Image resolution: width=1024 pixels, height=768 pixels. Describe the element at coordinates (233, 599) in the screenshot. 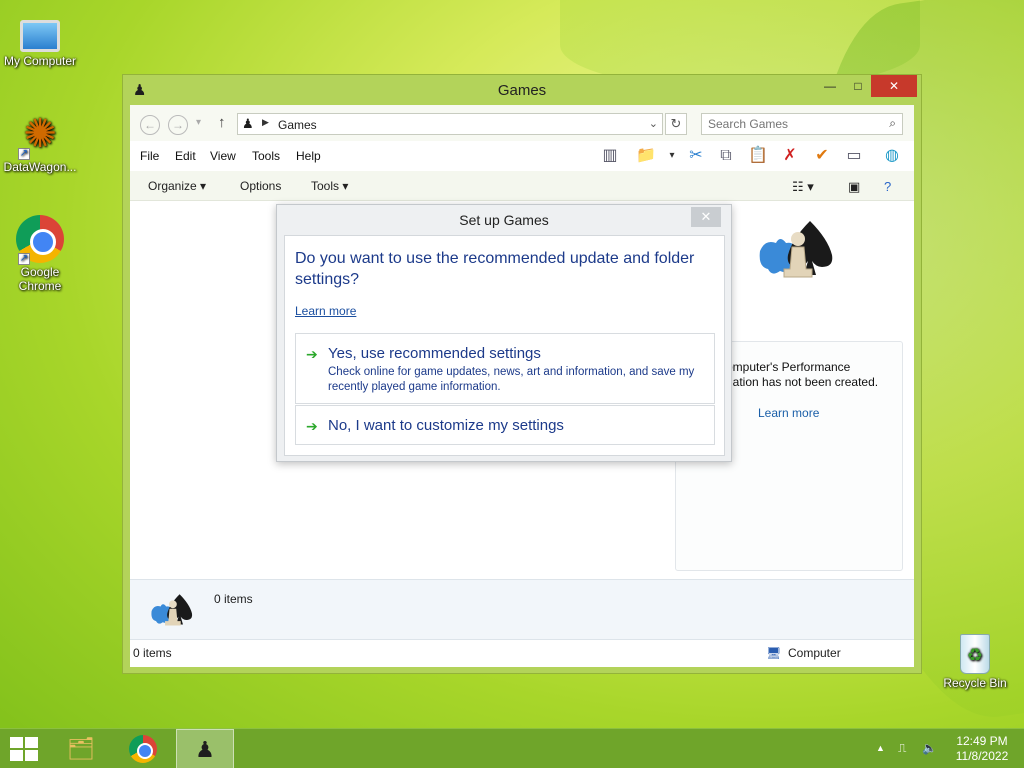

I see `details-item-count: 0 items` at that location.